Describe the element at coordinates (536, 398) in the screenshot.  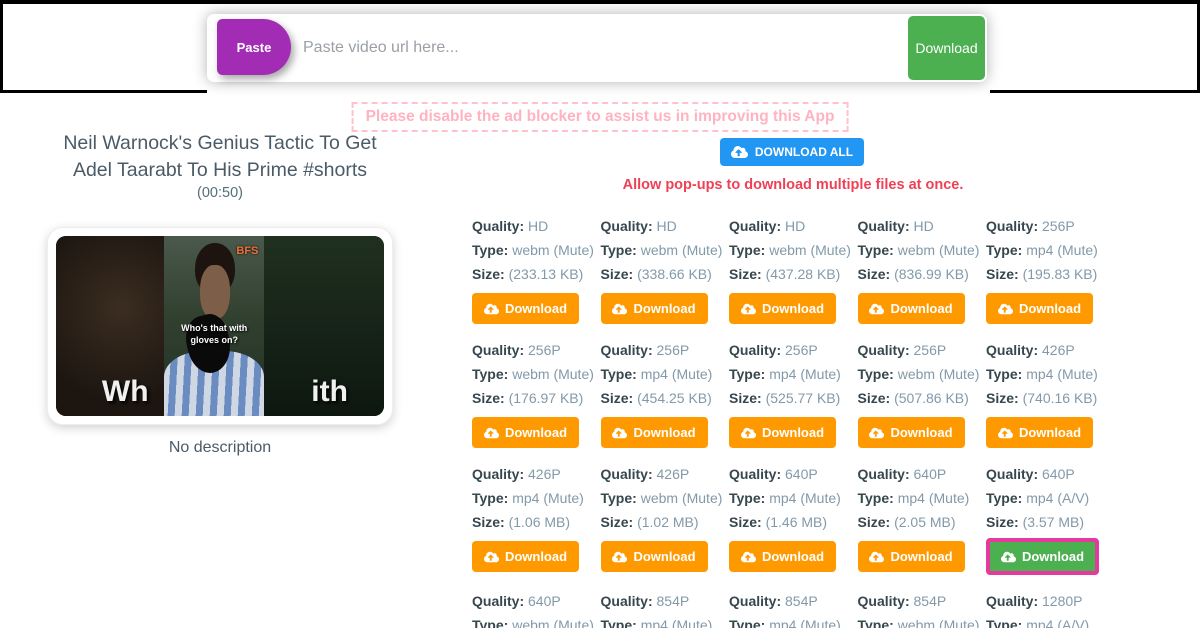
I see `size: Size: (176.97 KB)` at that location.